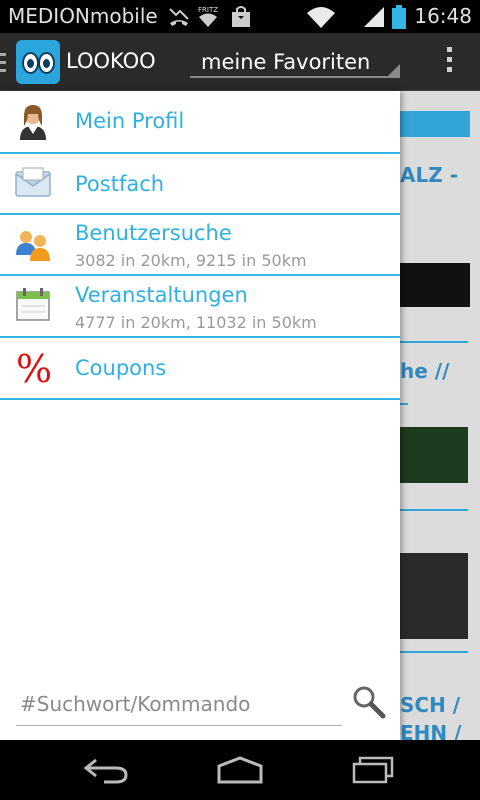 The height and width of the screenshot is (800, 480). Describe the element at coordinates (286, 62) in the screenshot. I see `spinner-selected-value: meine Favoriten` at that location.